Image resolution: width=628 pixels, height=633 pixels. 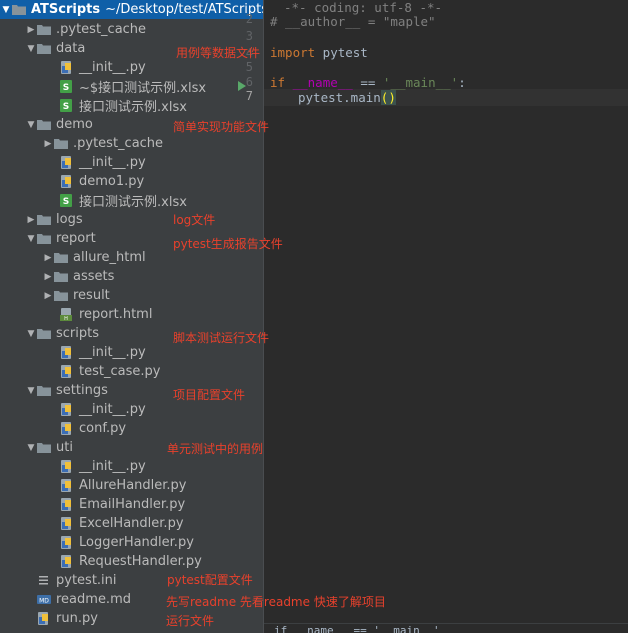 What do you see at coordinates (131, 314) in the screenshot?
I see `tree-item-15: Hreport.html` at bounding box center [131, 314].